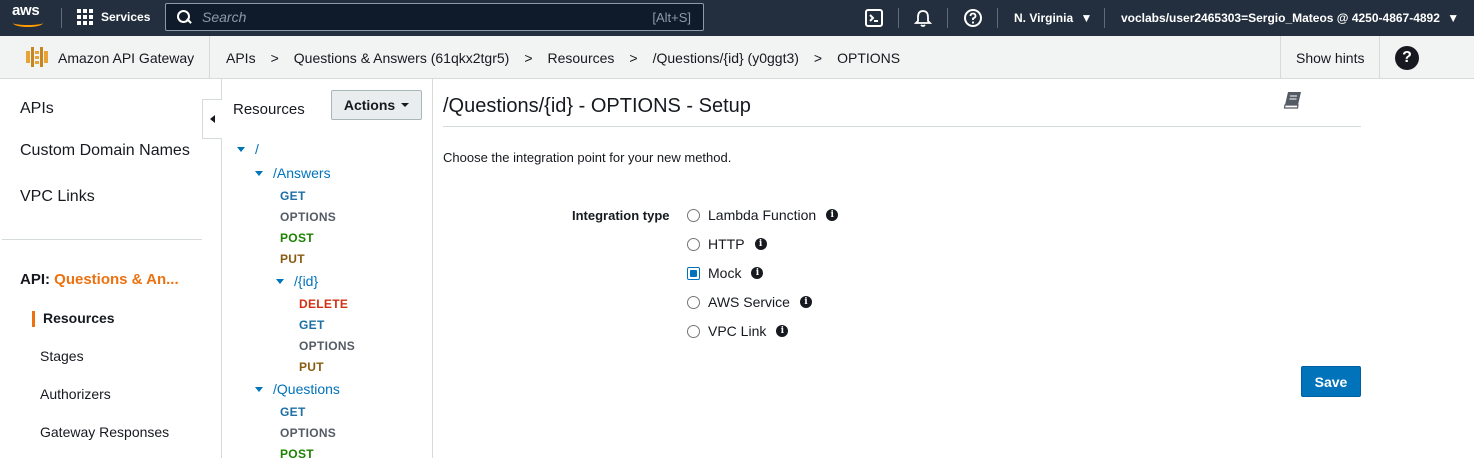 This screenshot has height=461, width=1474. I want to click on aws-logo: aws, so click(29, 16).